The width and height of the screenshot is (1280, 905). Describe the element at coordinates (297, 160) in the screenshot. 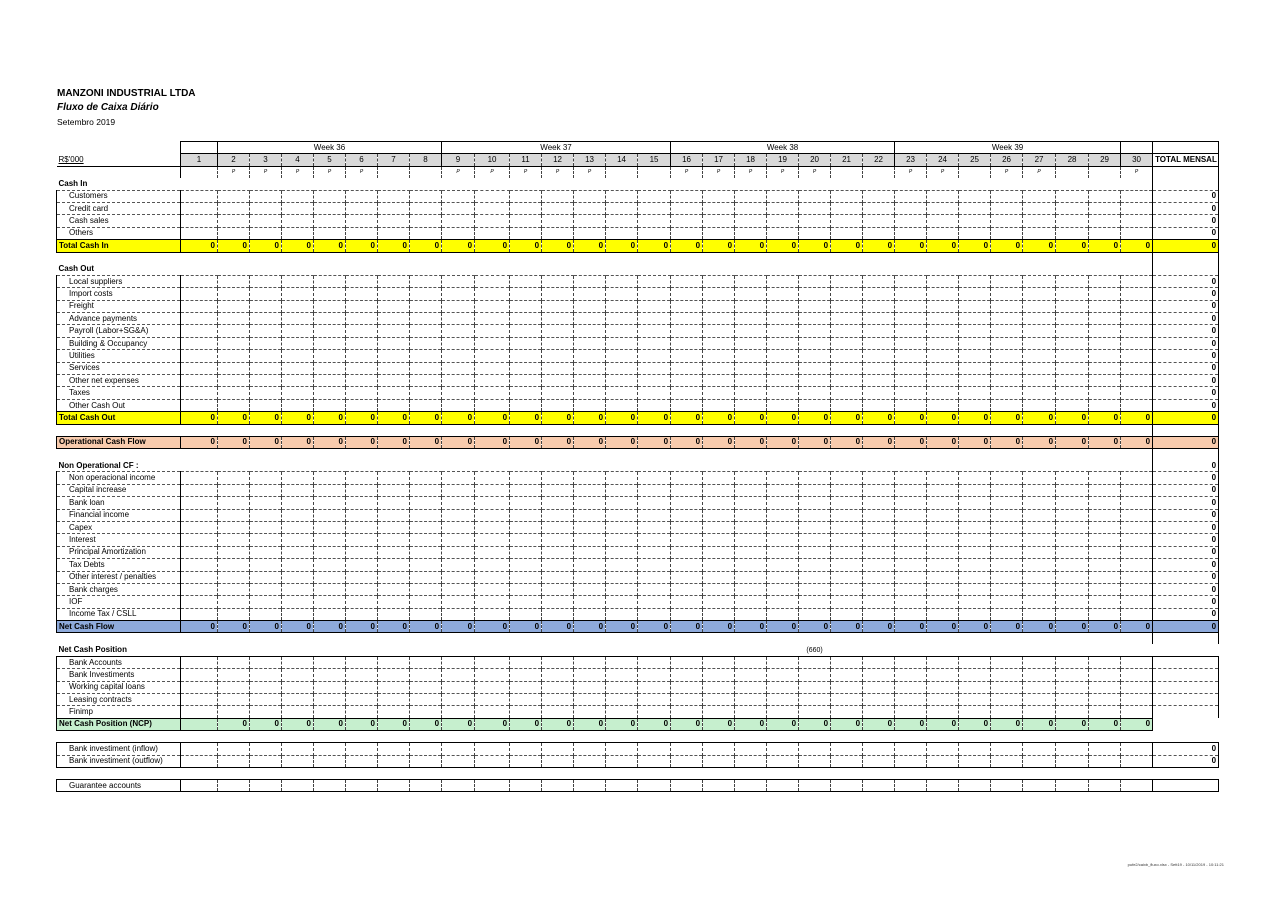

I see `day-header-4: 4` at that location.